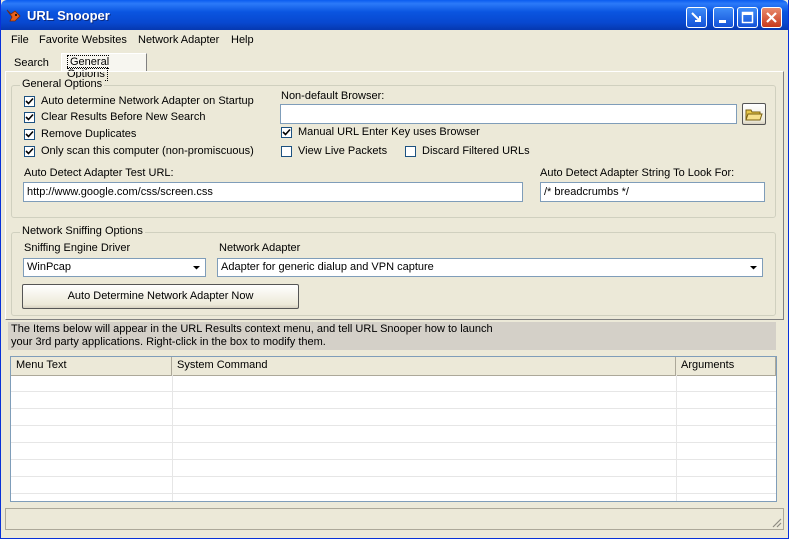 Image resolution: width=789 pixels, height=539 pixels. I want to click on test-url-input: http://www.google.com/css/screen.css, so click(273, 192).